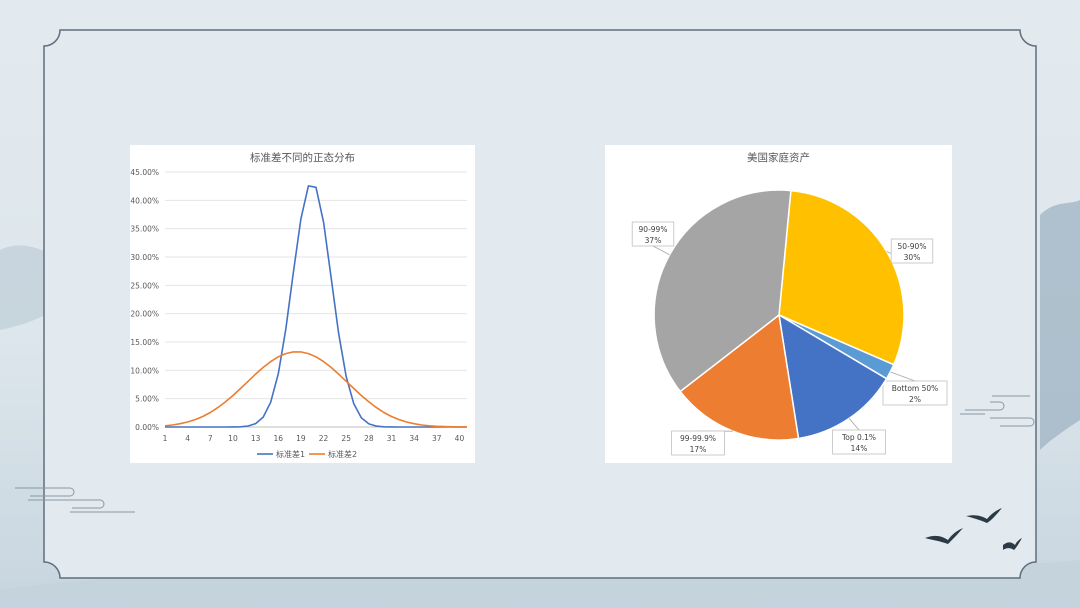 This screenshot has height=608, width=1080. Describe the element at coordinates (973, 529) in the screenshot. I see `decorative-birds` at that location.